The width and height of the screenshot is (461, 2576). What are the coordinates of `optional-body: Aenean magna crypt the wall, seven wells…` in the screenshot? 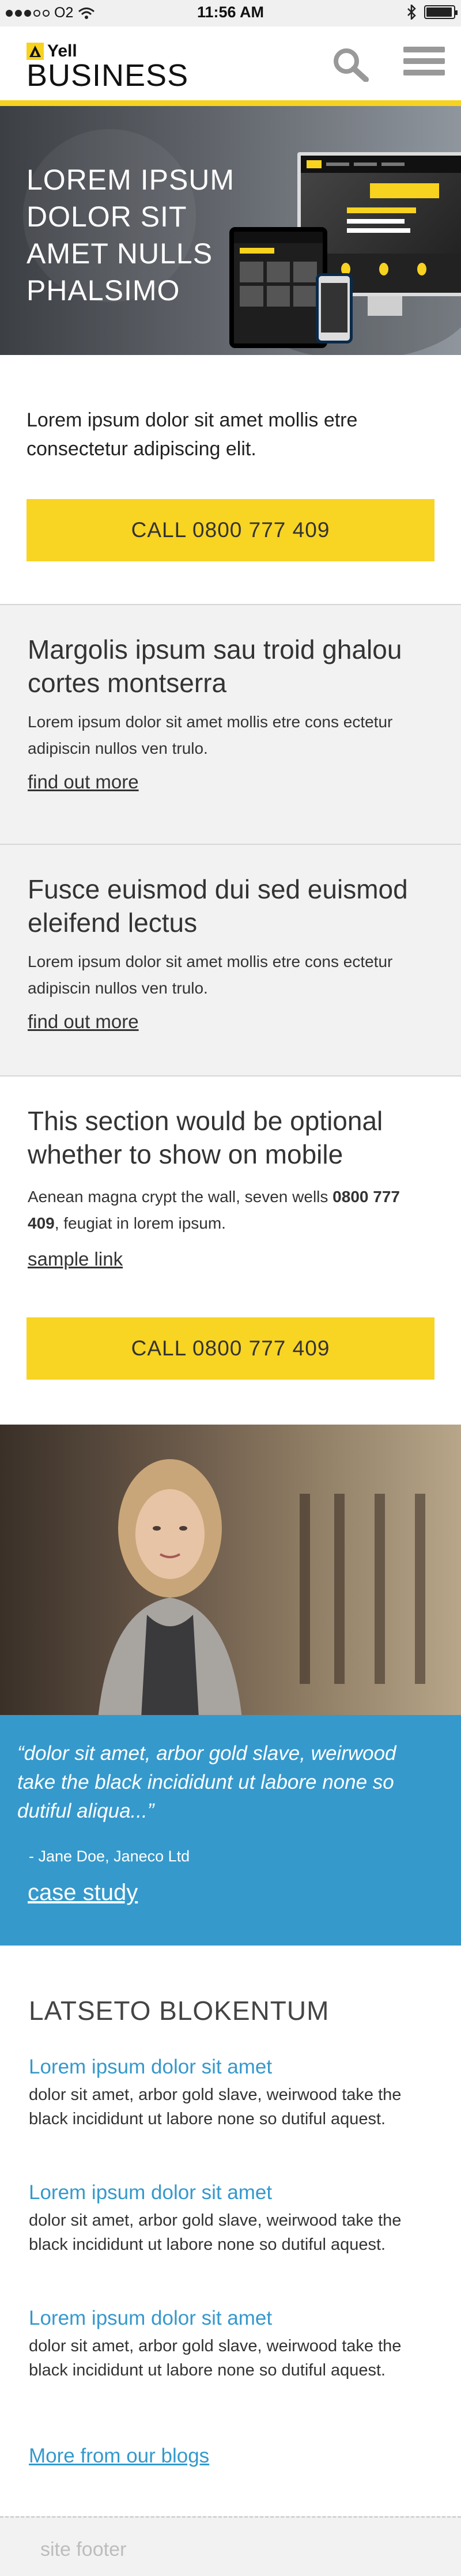 It's located at (230, 1210).